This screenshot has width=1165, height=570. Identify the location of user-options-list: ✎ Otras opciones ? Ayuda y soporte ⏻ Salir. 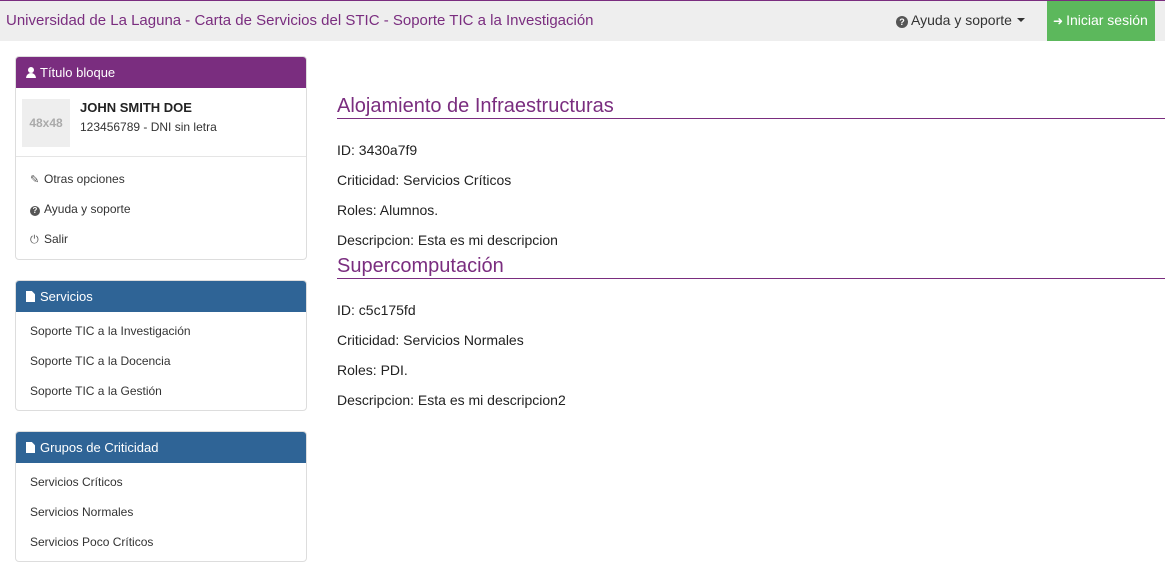
(161, 208).